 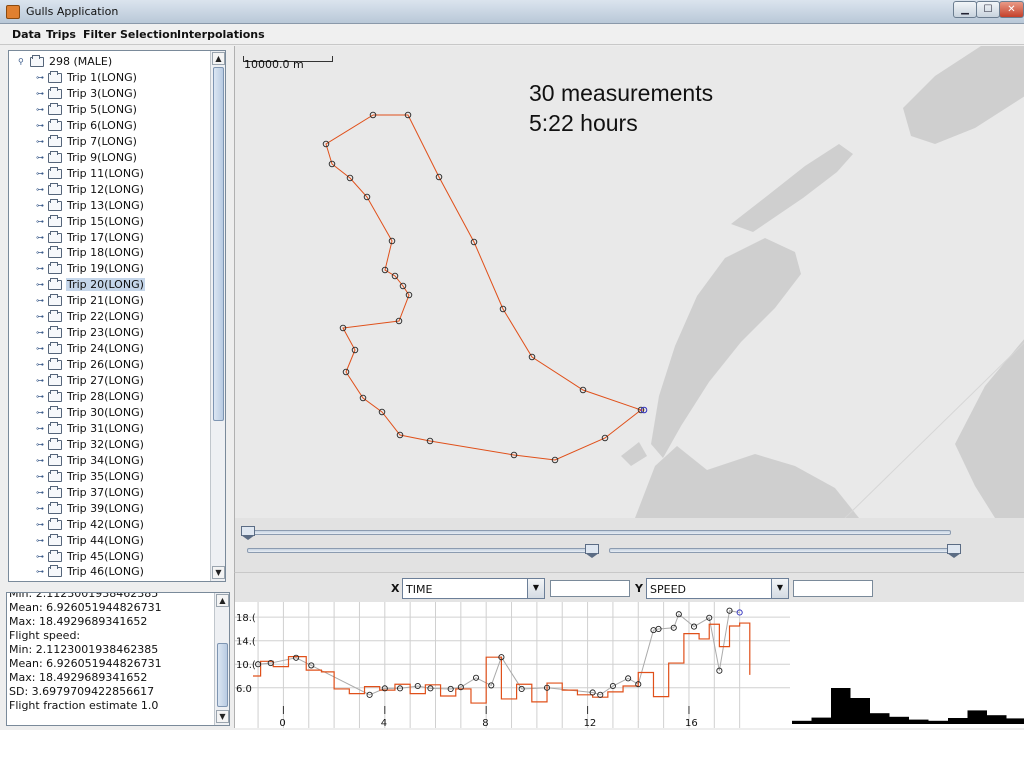 What do you see at coordinates (512, 12) in the screenshot?
I see `title-bar: Gulls Application ▁ ☐ ✕` at bounding box center [512, 12].